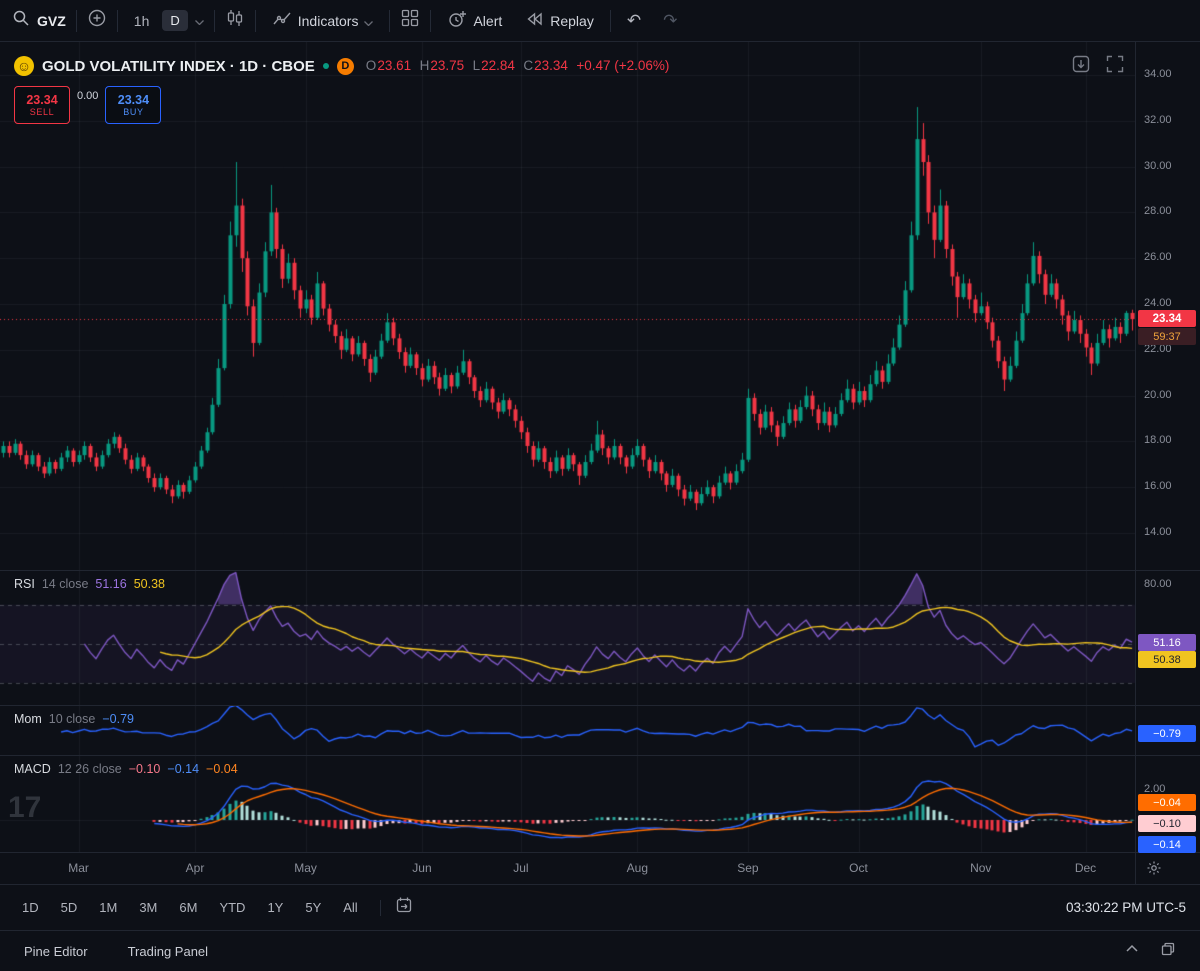  What do you see at coordinates (168, 951) in the screenshot?
I see `trading-panel-tab: Trading Panel` at bounding box center [168, 951].